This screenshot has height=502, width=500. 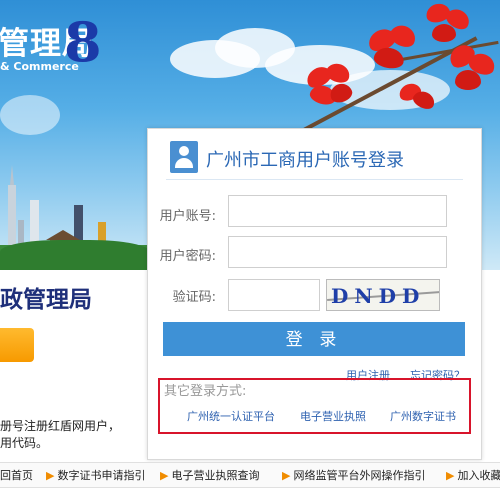 What do you see at coordinates (184, 157) in the screenshot?
I see `user-icon` at bounding box center [184, 157].